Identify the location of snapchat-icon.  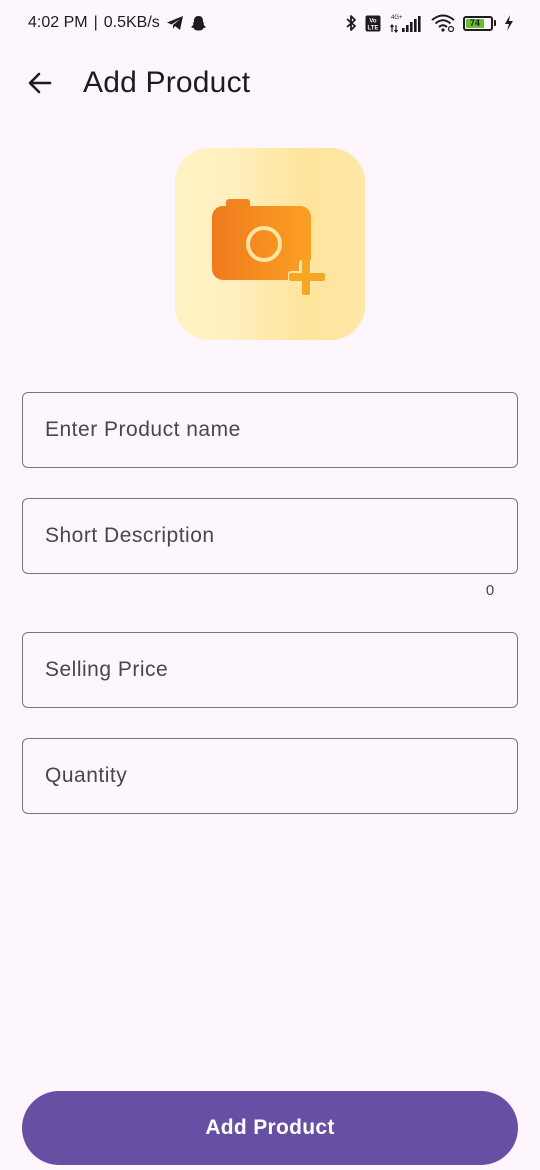
(198, 23).